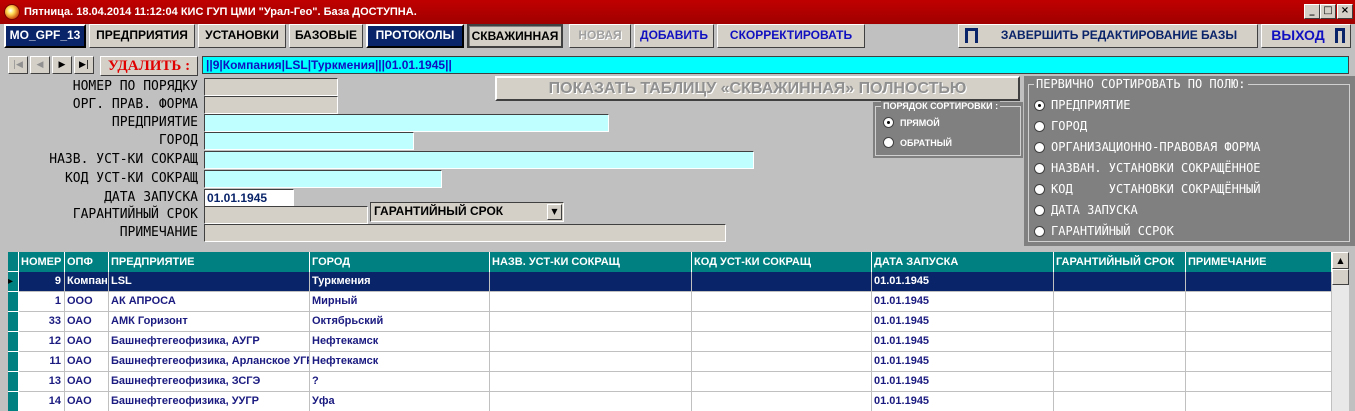  I want to click on finish-editing-button: ЗАВЕРШИТЬ РЕДАКТИРОВАНИЕ БАЗЫ, so click(1108, 36).